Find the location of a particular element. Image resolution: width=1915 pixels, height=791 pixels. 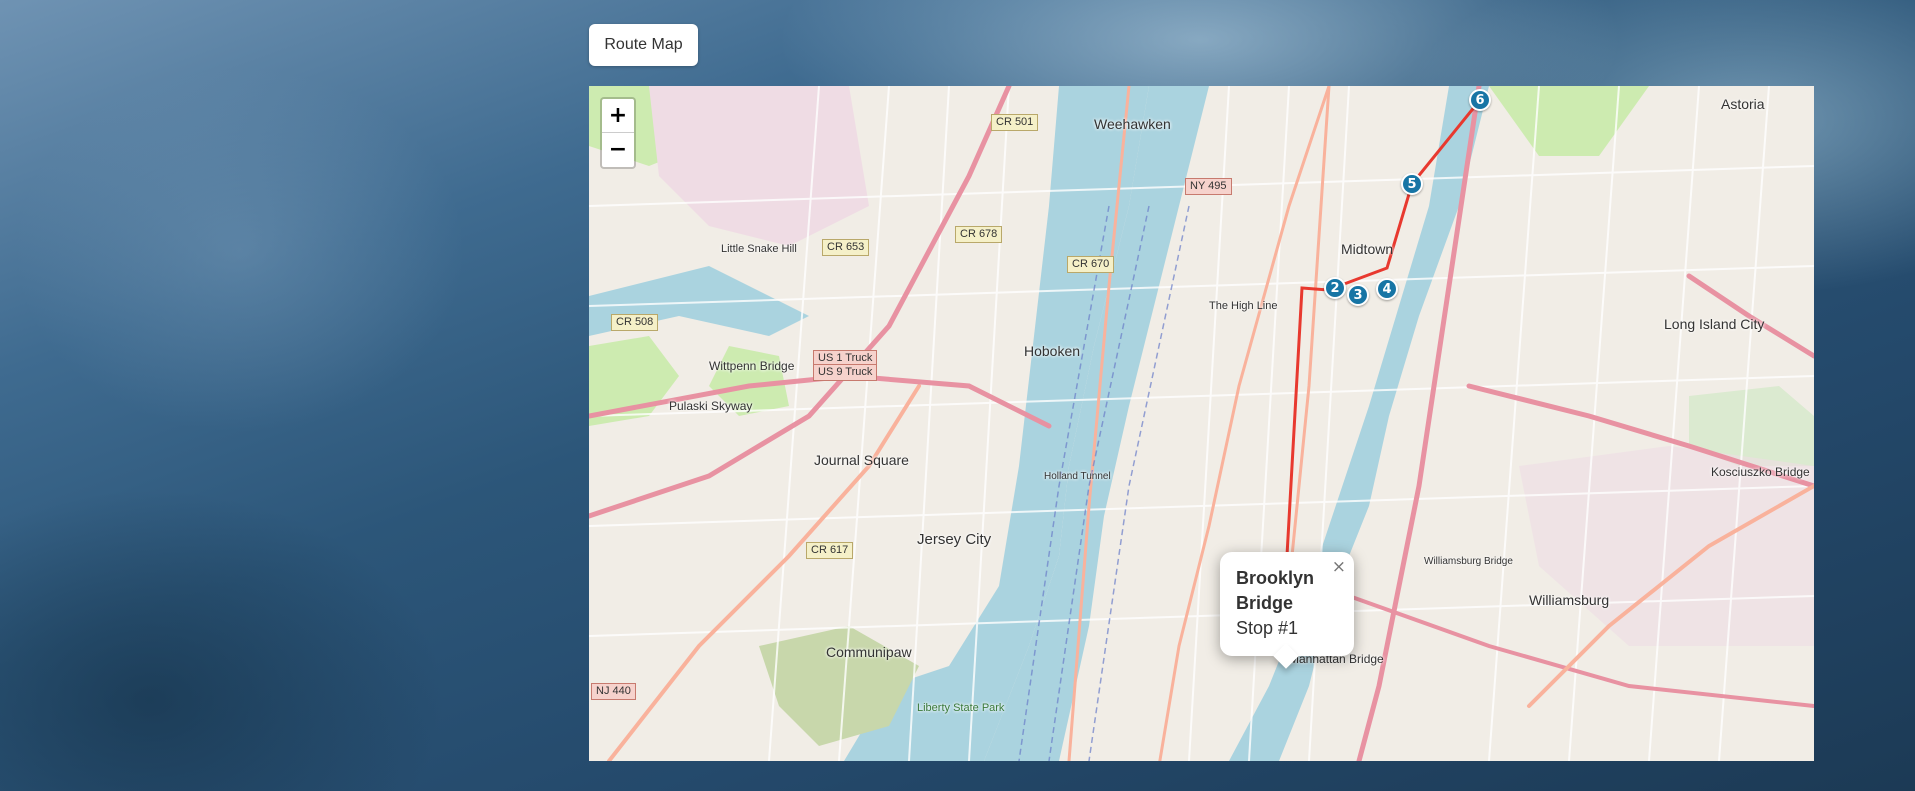

label-midtown: Midtown is located at coordinates (1367, 249).